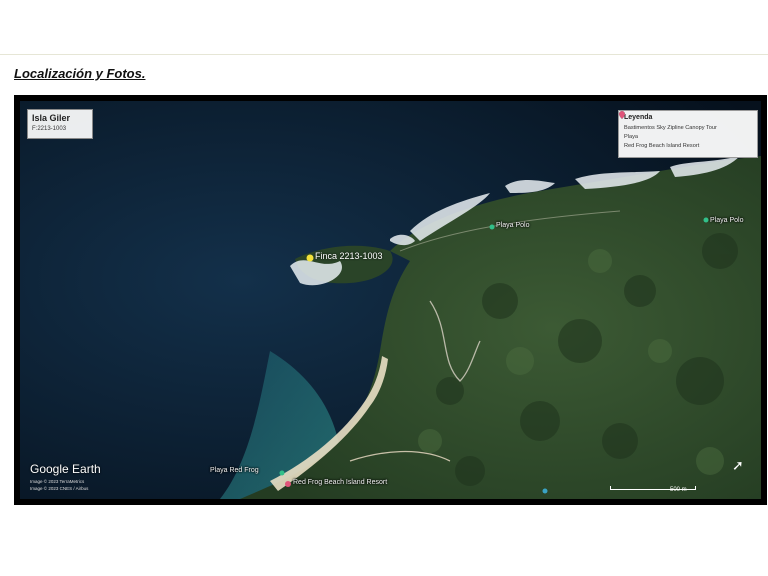 This screenshot has height=576, width=768. What do you see at coordinates (57, 481) in the screenshot?
I see `attribution-line: Image © 2023 TerraMetrics` at bounding box center [57, 481].